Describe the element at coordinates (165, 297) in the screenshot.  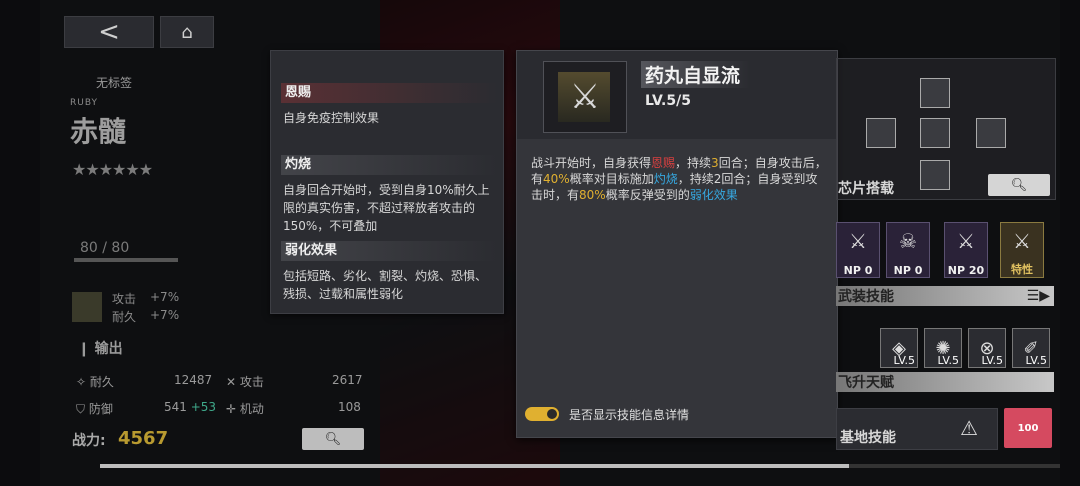
I see `bonus-attack-value: +7%` at that location.